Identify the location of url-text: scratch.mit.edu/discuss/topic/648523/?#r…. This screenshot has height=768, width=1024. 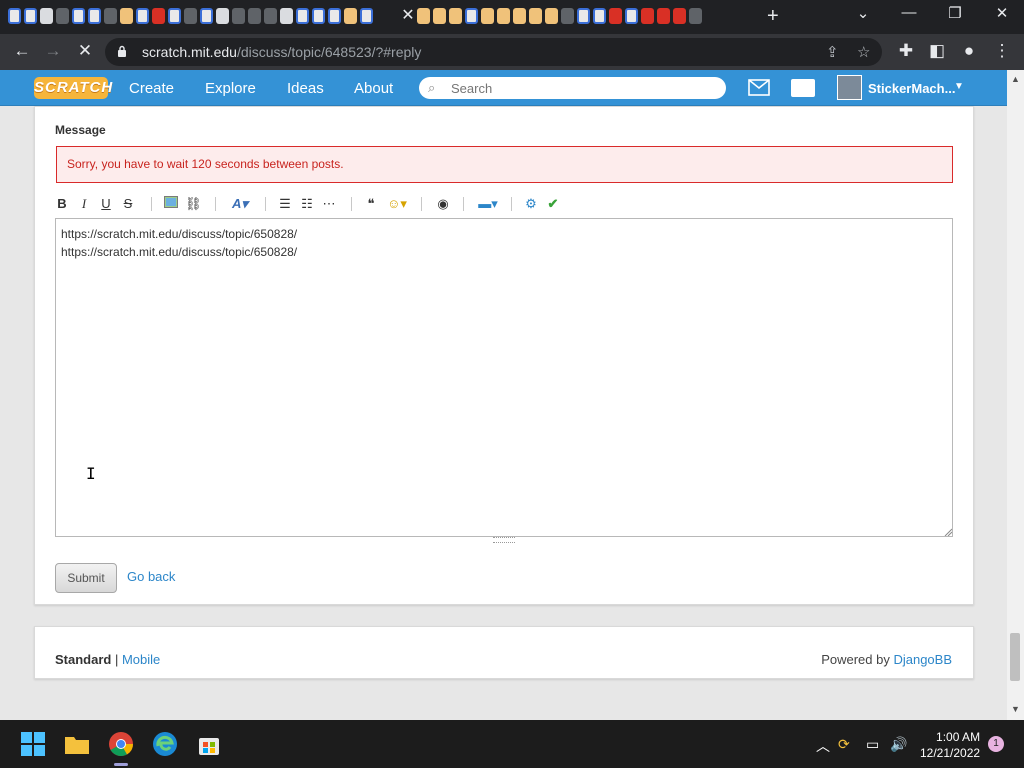
(281, 52).